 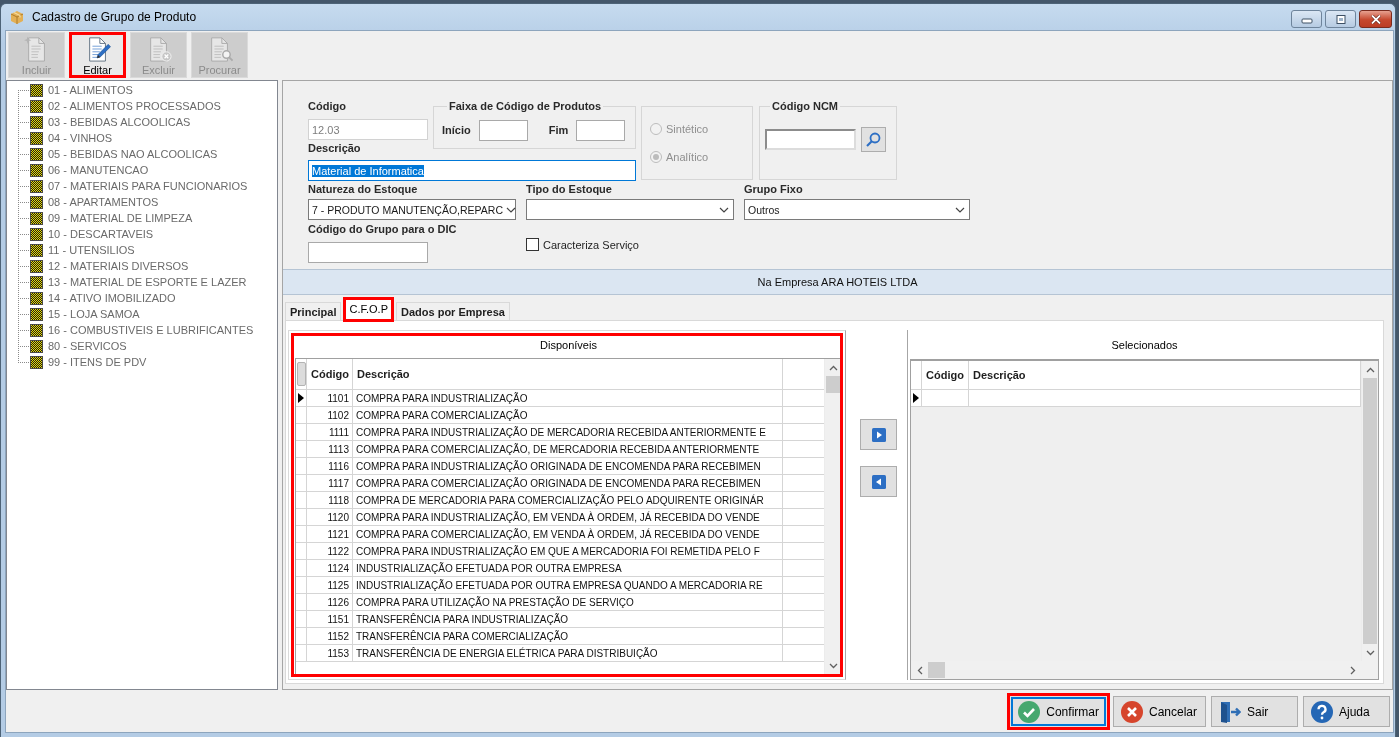 I want to click on tree-item: 02 - ALIMENTOS PROCESSADOS, so click(x=134, y=106).